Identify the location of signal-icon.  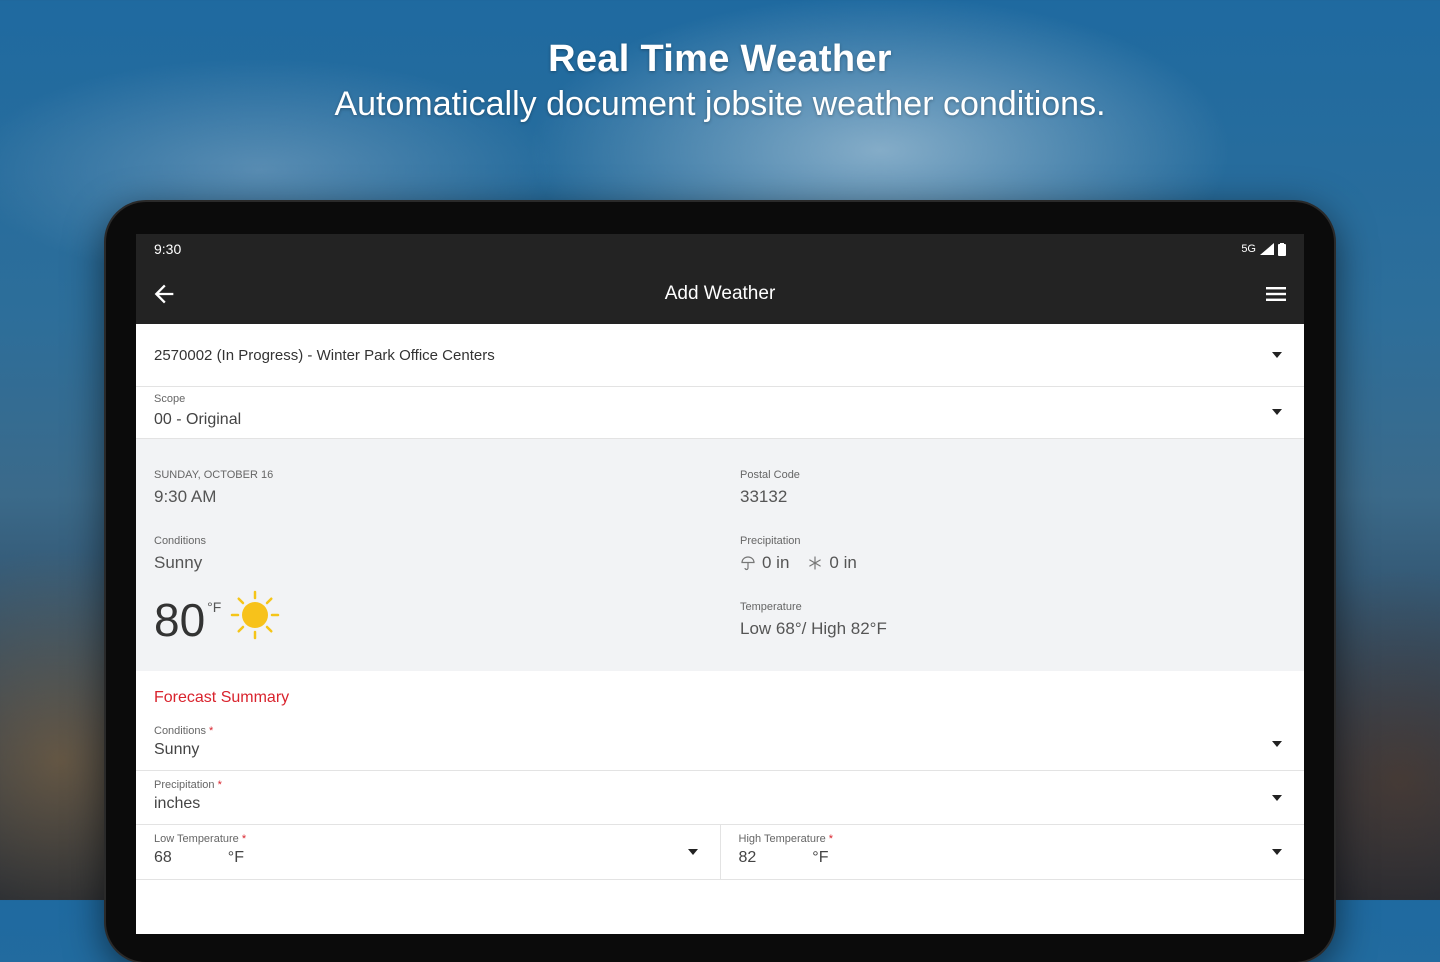
(1267, 249).